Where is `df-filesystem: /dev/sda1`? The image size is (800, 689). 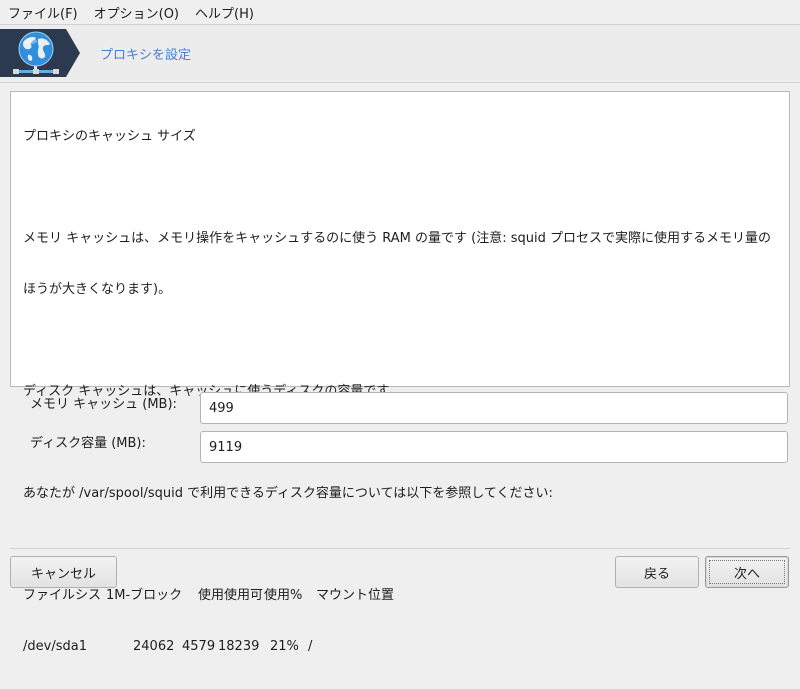 df-filesystem: /dev/sda1 is located at coordinates (55, 646).